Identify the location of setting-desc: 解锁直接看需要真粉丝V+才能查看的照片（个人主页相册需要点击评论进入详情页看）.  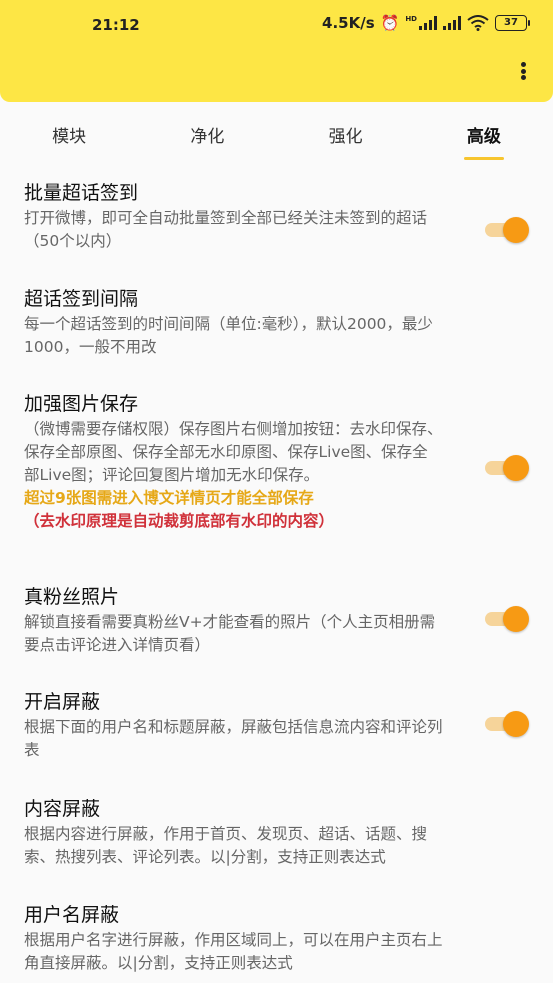
(230, 633).